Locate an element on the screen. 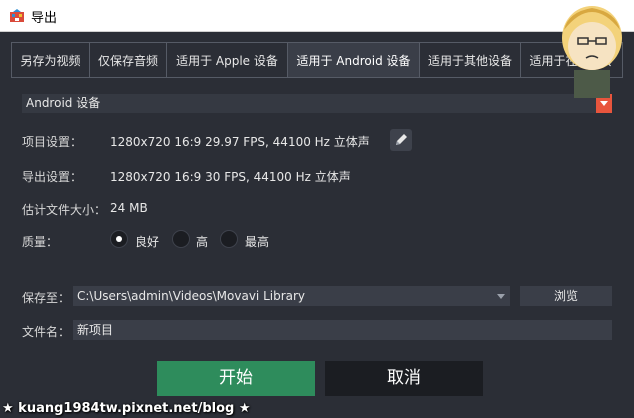 The height and width of the screenshot is (418, 634). tab-apple: 适用于 Apple 设备 is located at coordinates (227, 59).